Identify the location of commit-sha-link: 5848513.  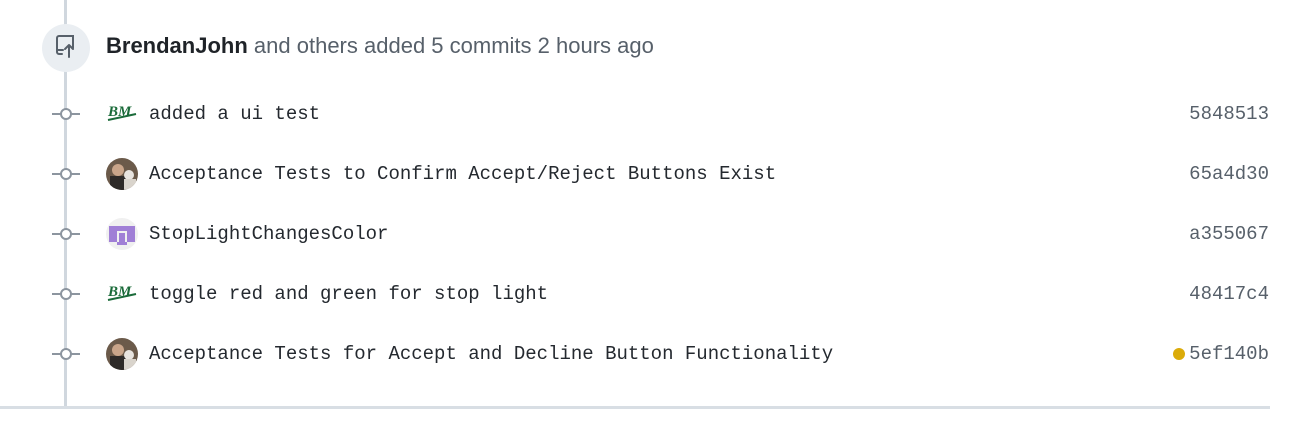
(1229, 114).